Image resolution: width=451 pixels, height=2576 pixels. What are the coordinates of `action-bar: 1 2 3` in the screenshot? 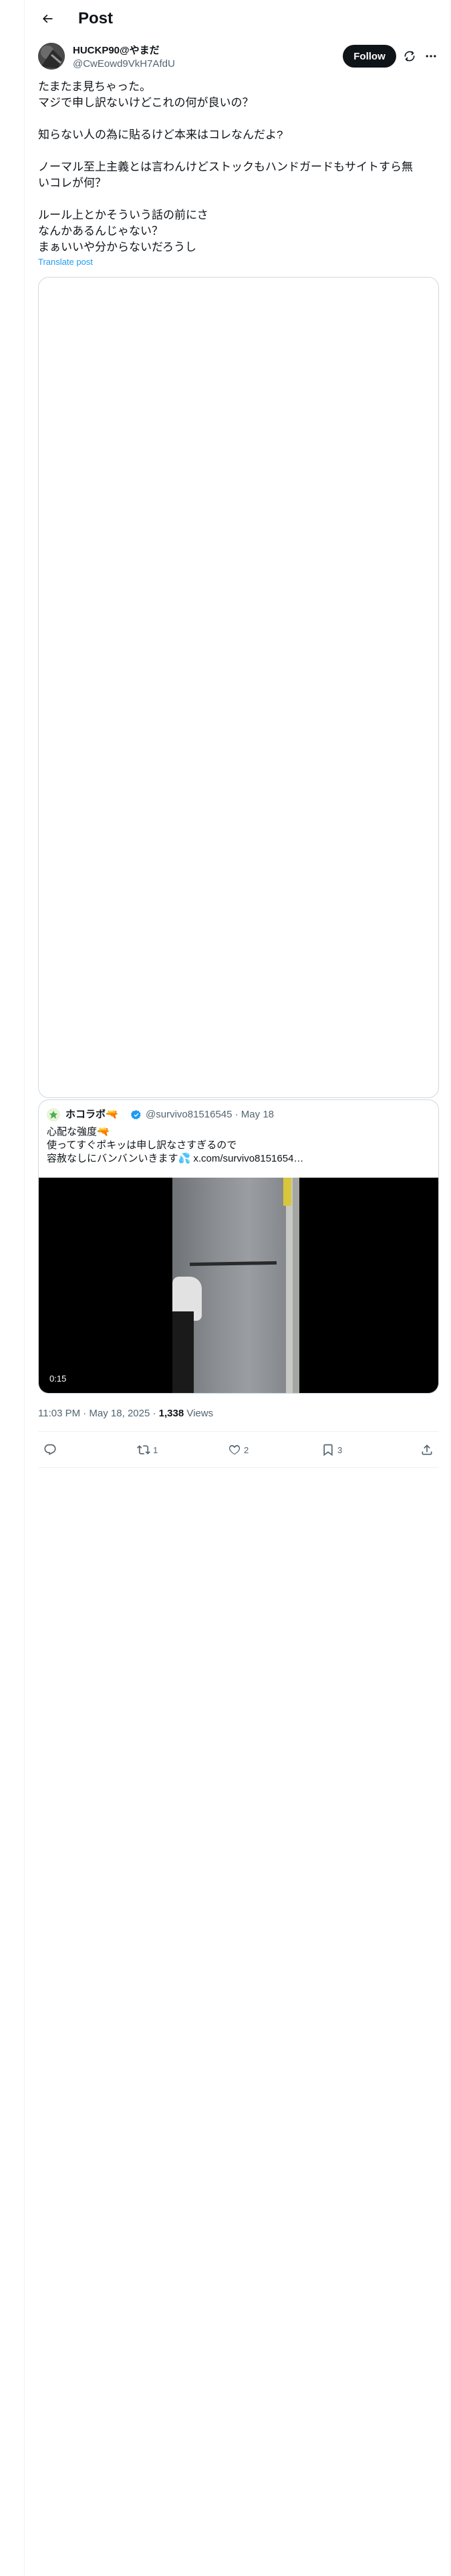 It's located at (238, 1450).